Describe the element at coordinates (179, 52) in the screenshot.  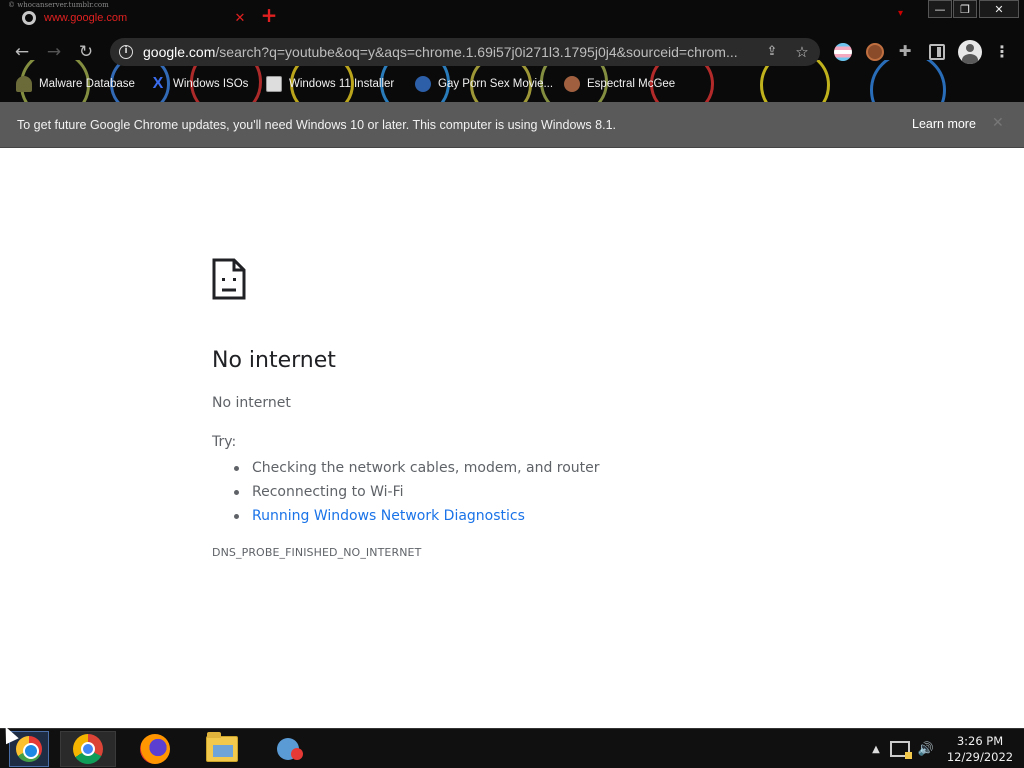
I see `url-host: google.com` at that location.